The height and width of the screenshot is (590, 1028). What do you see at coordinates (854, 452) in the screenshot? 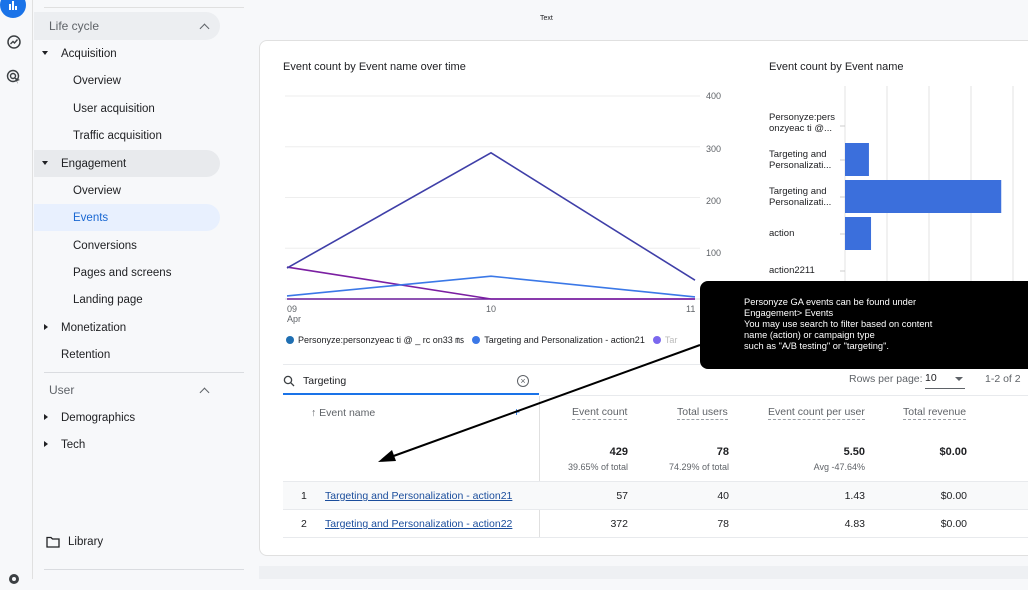
I see `total-per-user: 5.50` at bounding box center [854, 452].